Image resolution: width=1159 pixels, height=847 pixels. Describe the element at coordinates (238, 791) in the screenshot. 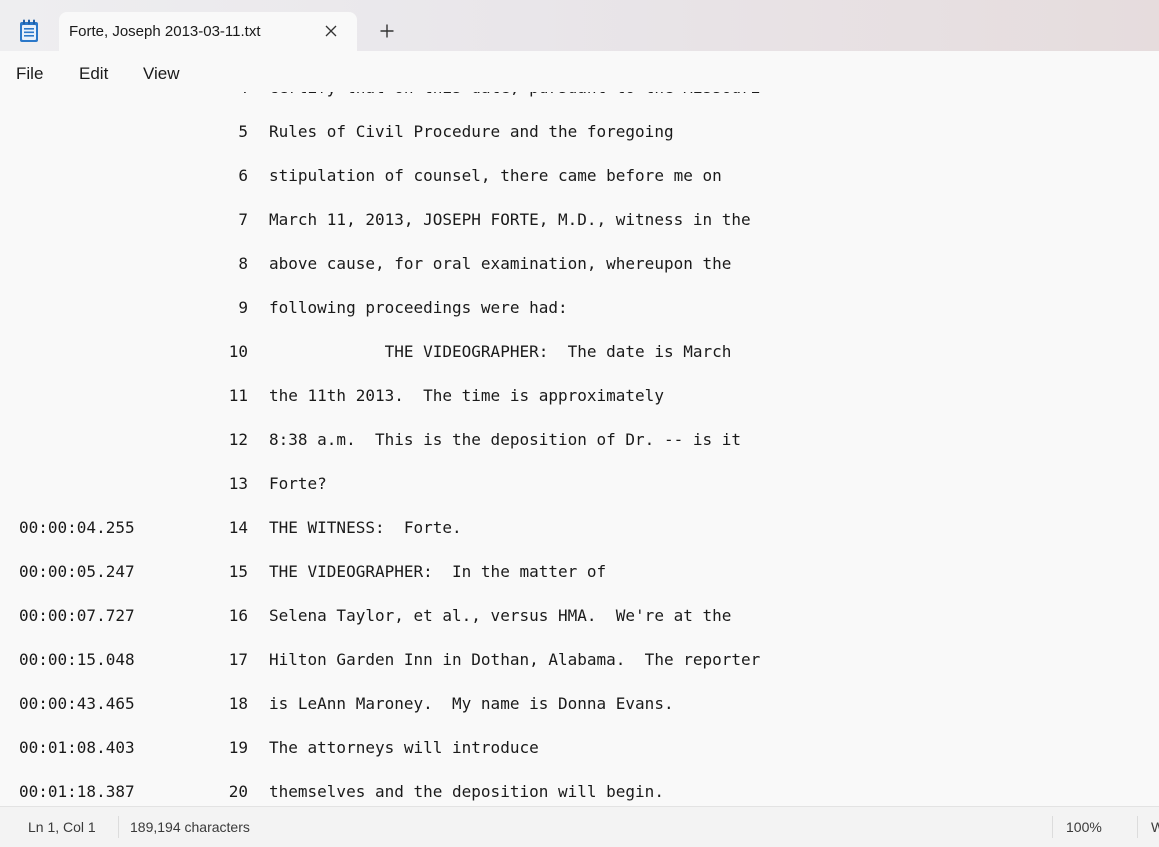

I see `line-number: 20` at that location.